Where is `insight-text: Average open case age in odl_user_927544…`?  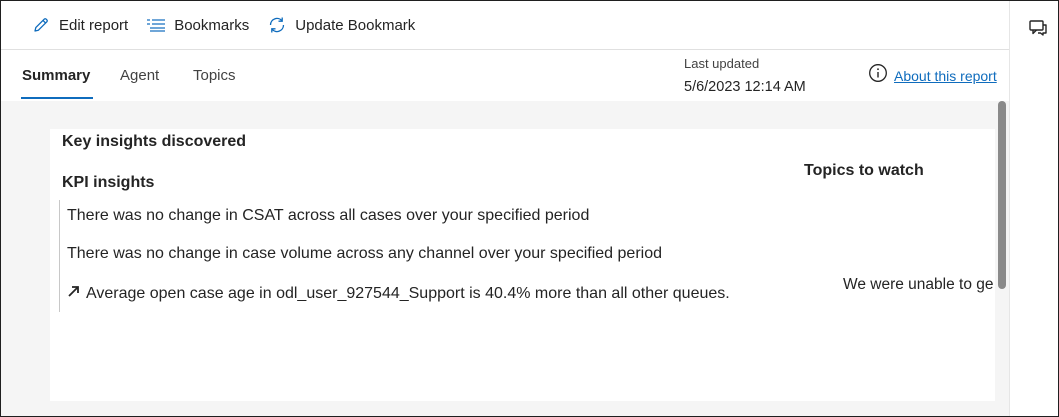
insight-text: Average open case age in odl_user_927544… is located at coordinates (408, 293).